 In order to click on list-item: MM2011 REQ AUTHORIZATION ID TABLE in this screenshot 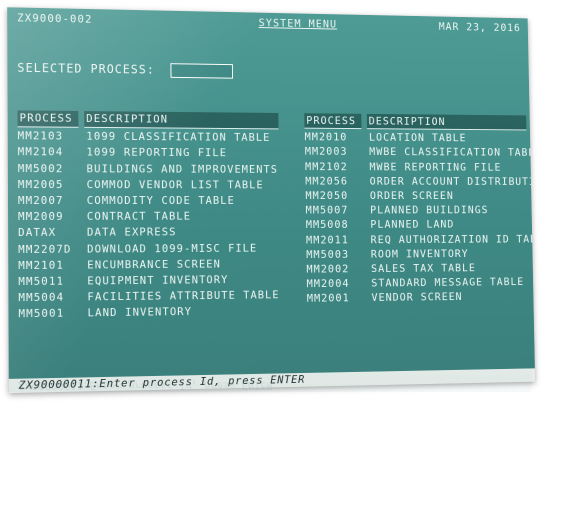, I will do `click(420, 240)`.